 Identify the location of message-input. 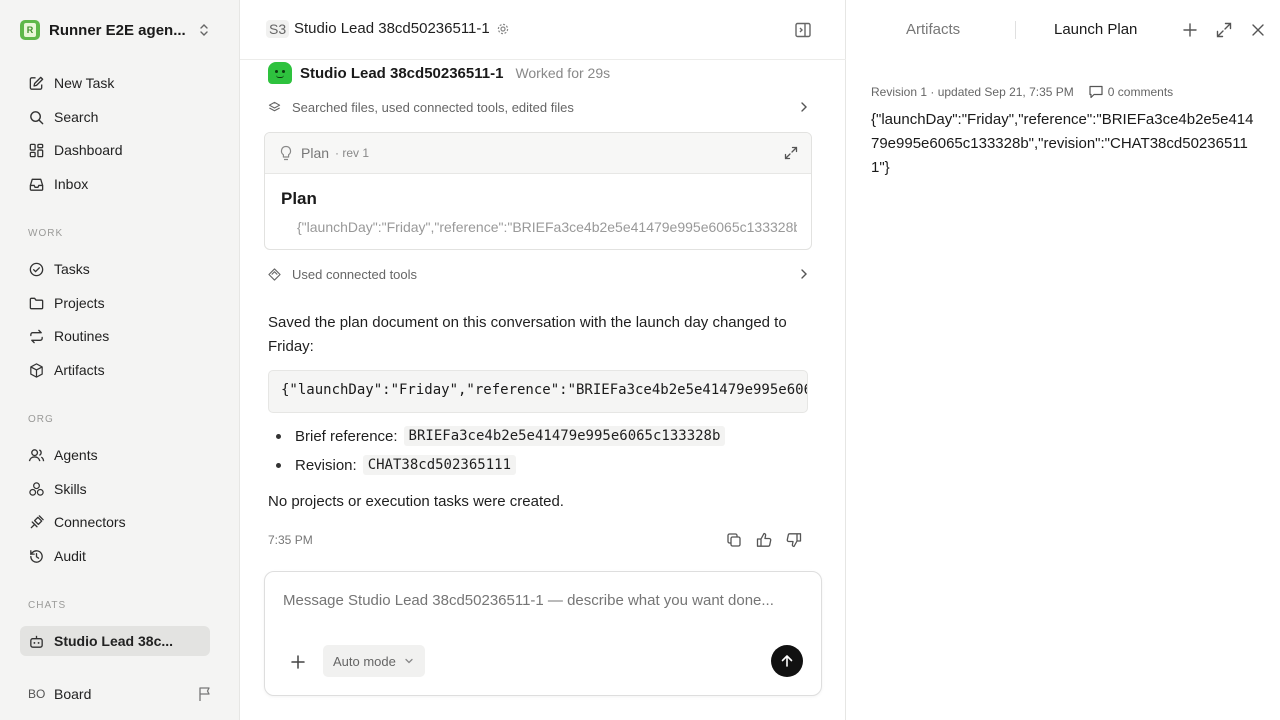
(543, 600).